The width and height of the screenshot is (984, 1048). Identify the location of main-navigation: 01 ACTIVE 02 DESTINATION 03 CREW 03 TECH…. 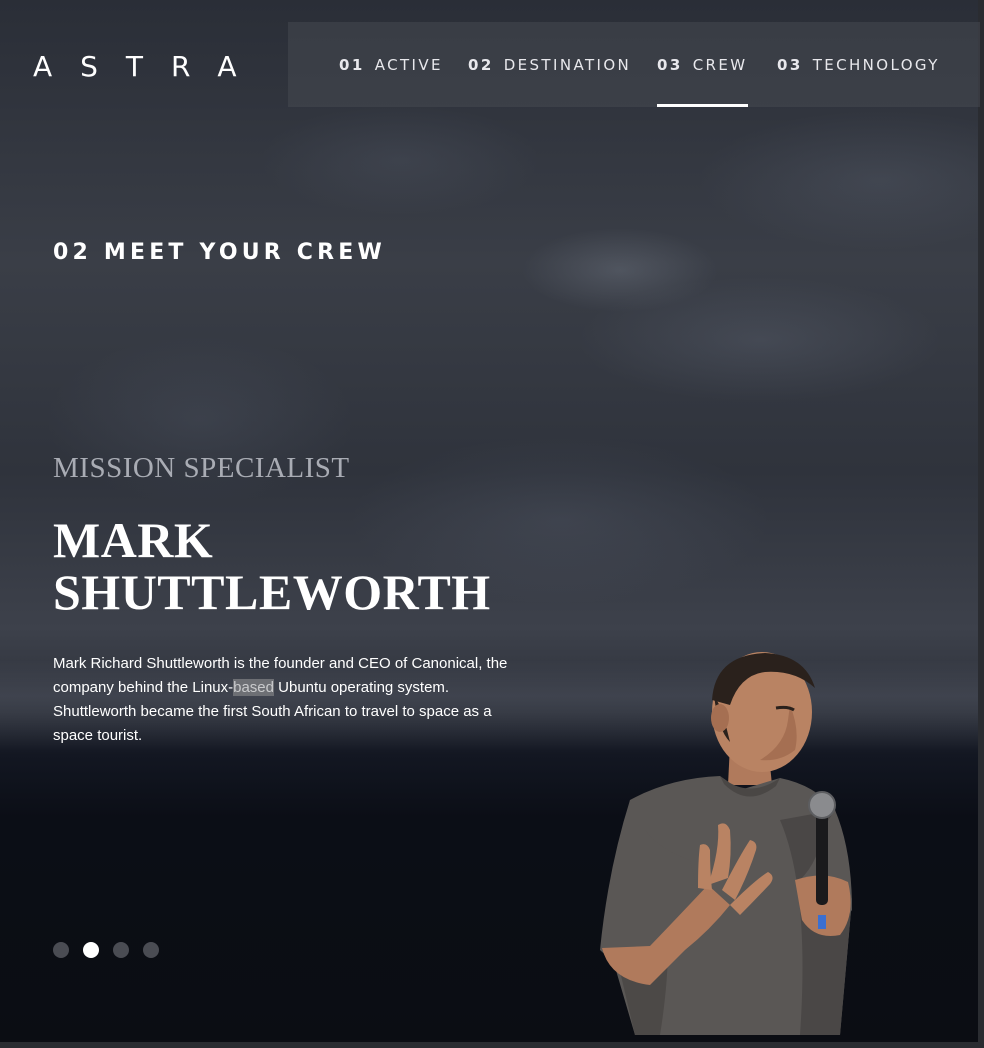
(634, 64).